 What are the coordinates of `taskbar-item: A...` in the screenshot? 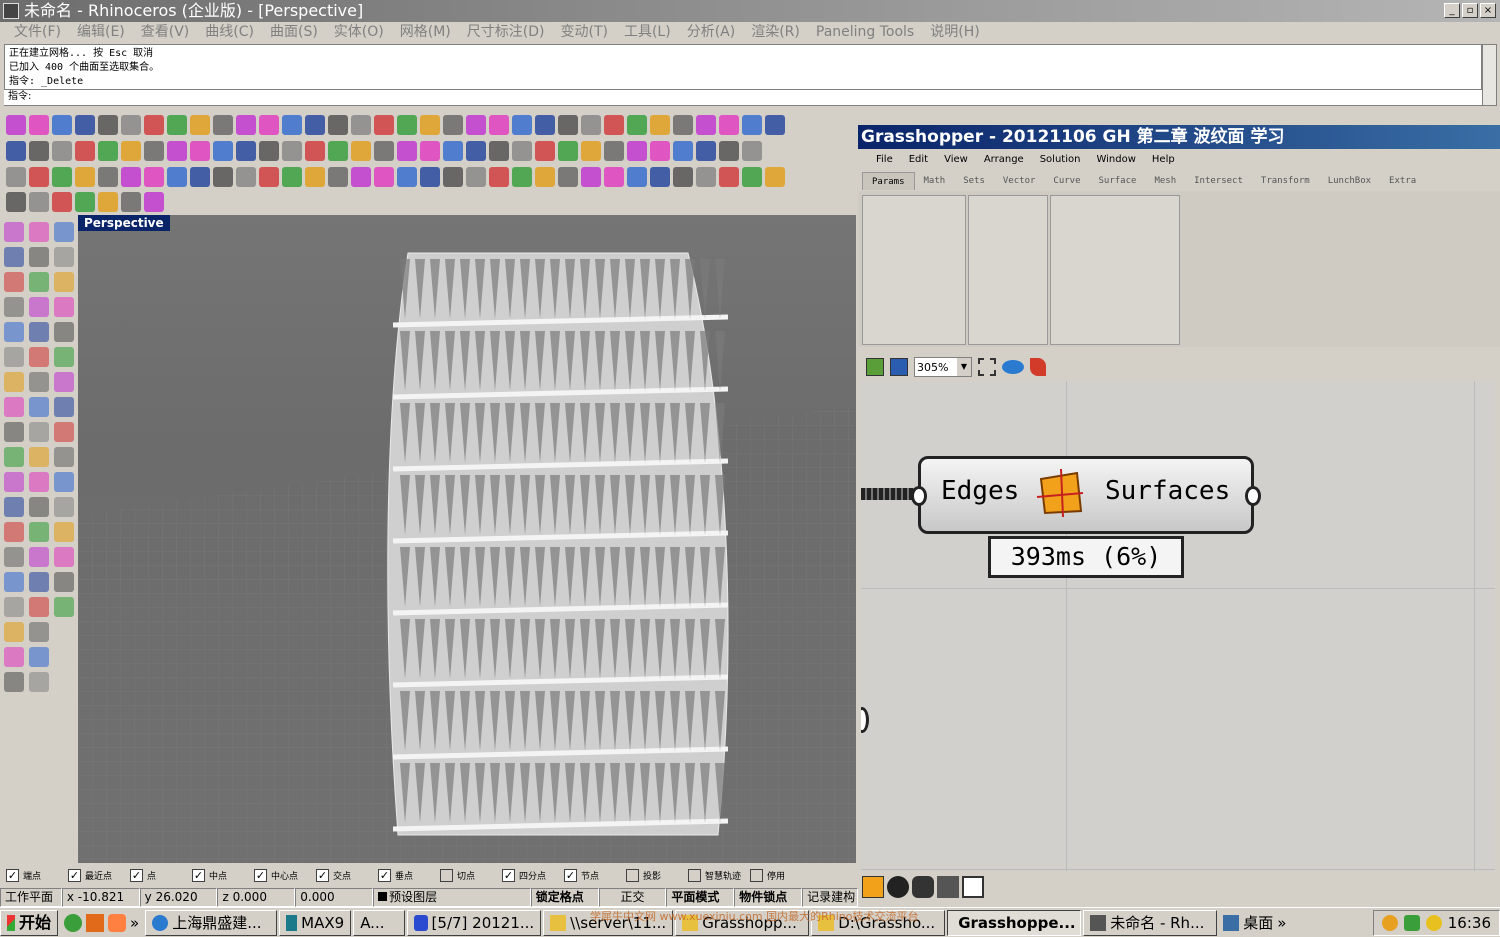 It's located at (379, 922).